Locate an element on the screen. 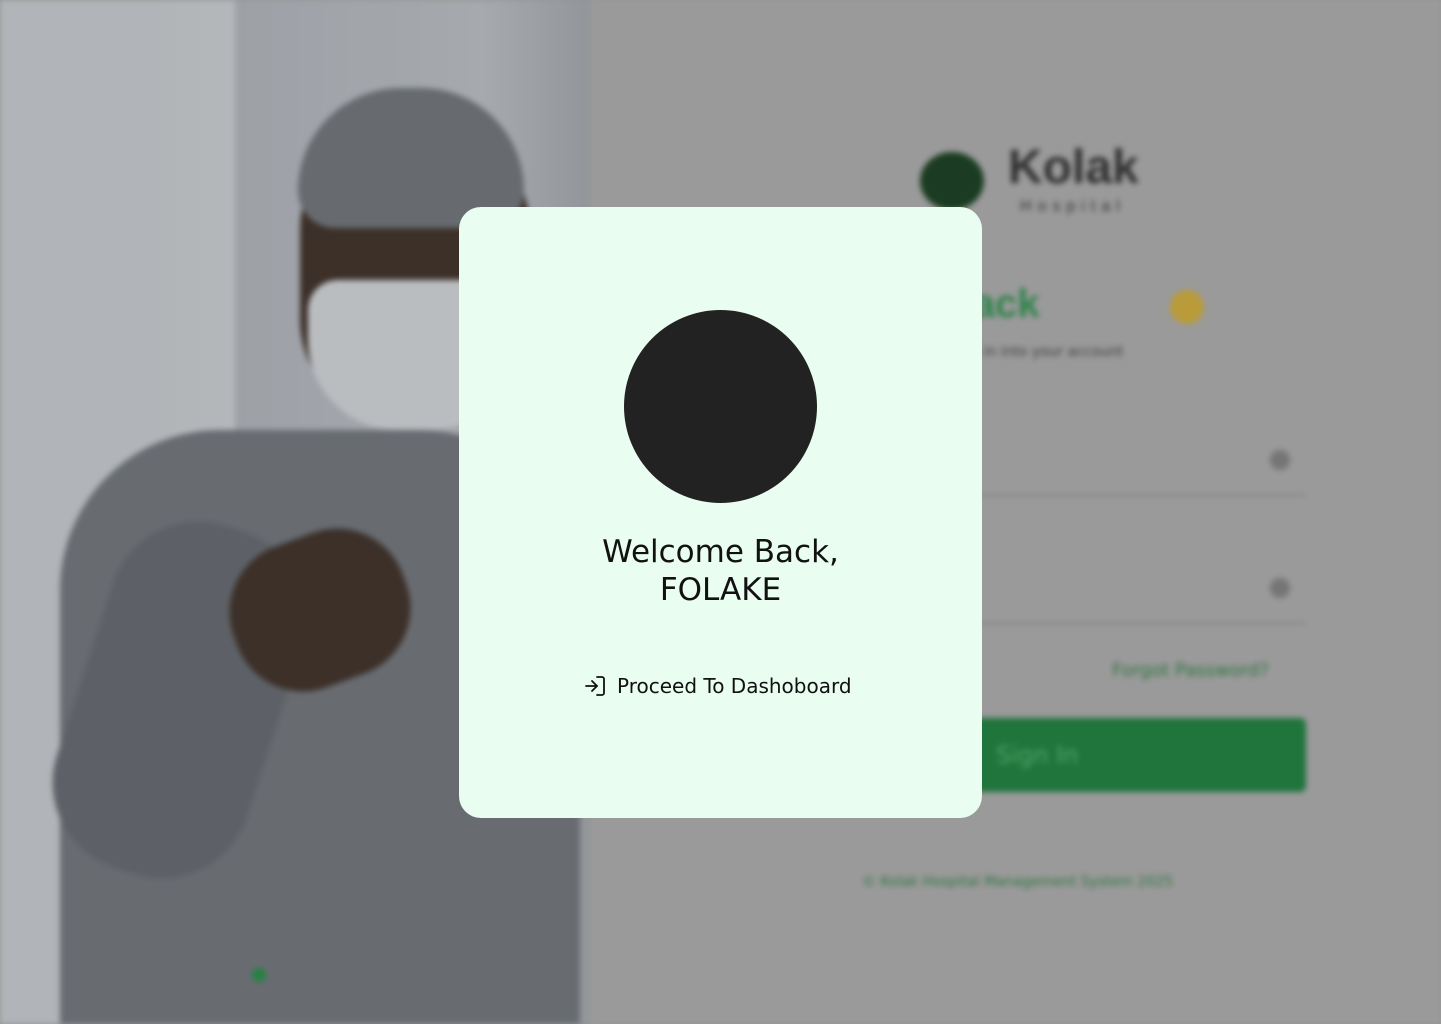  proceed-to-dashboard-button: Proceed To Dashoboard is located at coordinates (717, 686).